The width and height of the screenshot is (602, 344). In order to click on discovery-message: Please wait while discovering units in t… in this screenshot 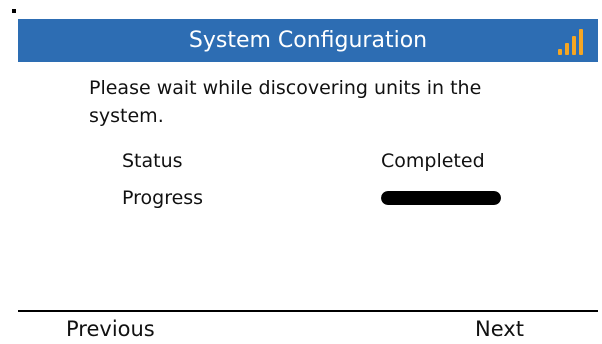, I will do `click(285, 102)`.